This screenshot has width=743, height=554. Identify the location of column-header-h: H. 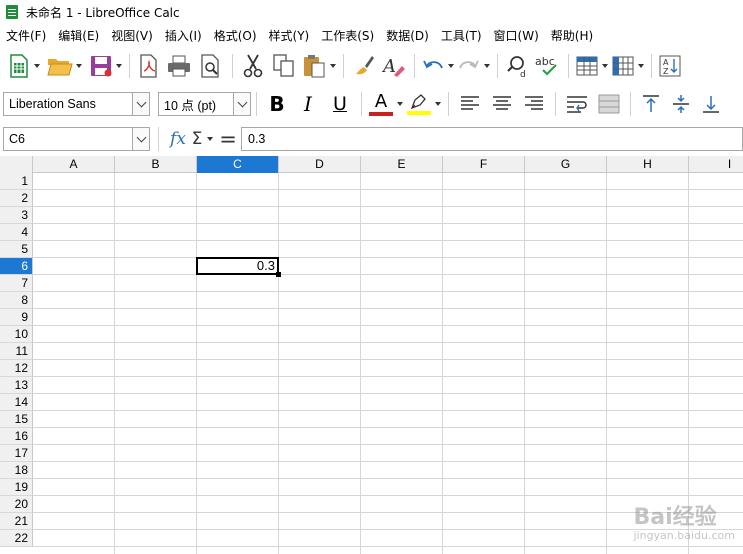
(648, 164).